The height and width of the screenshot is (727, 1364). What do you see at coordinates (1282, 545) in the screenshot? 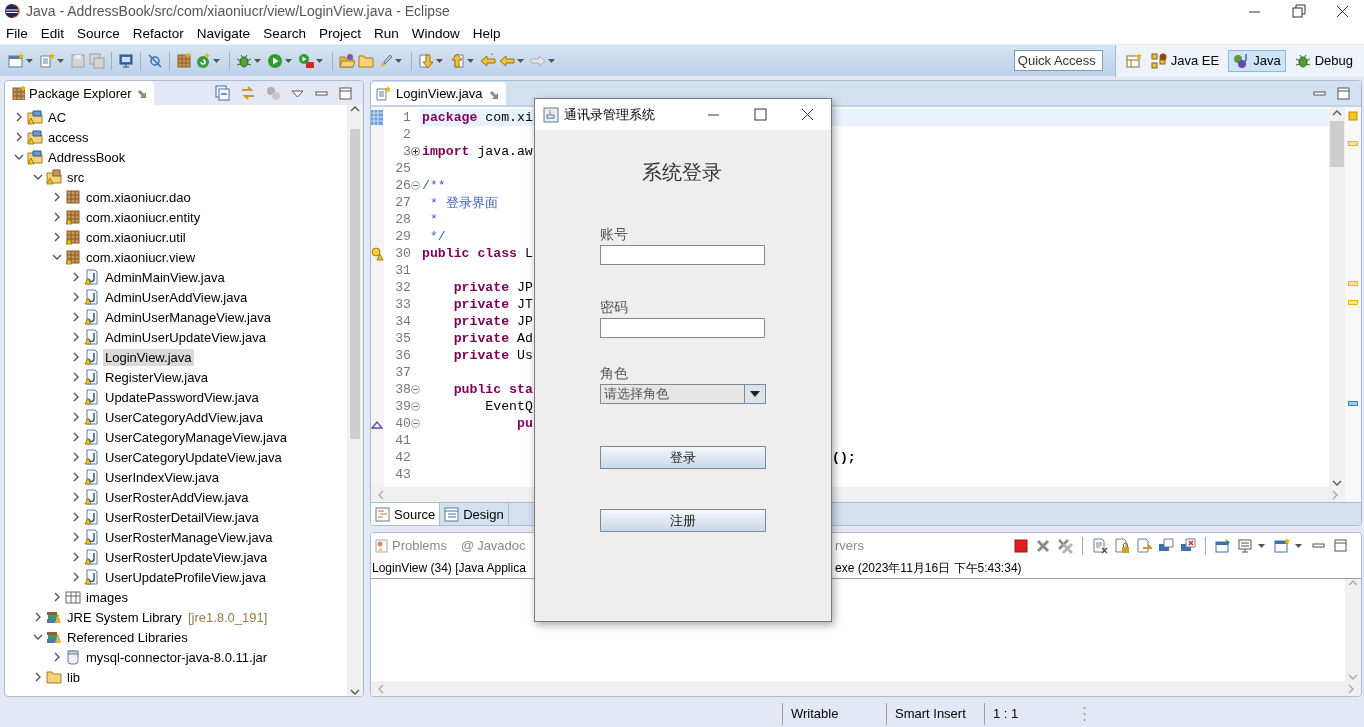
I see `open-console-icon` at bounding box center [1282, 545].